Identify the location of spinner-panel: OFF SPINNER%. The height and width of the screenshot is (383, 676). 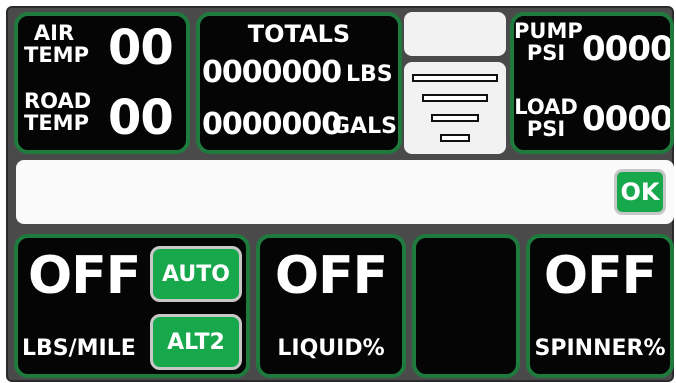
(600, 306).